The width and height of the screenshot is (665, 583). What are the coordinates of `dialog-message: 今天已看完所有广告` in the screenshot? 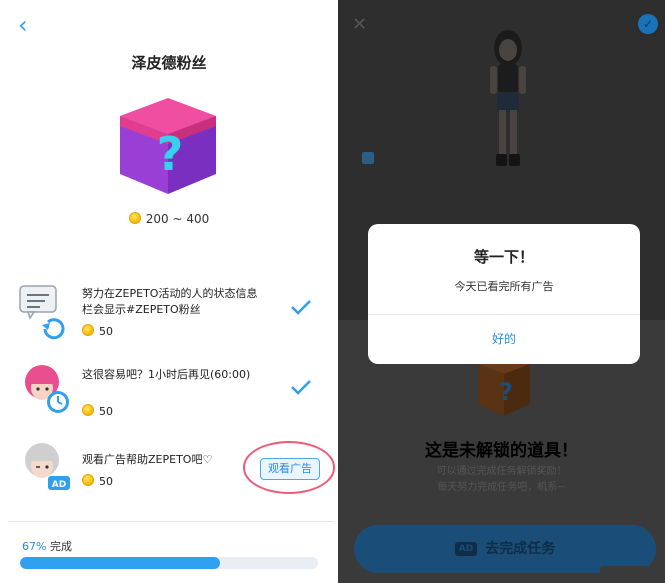 It's located at (504, 286).